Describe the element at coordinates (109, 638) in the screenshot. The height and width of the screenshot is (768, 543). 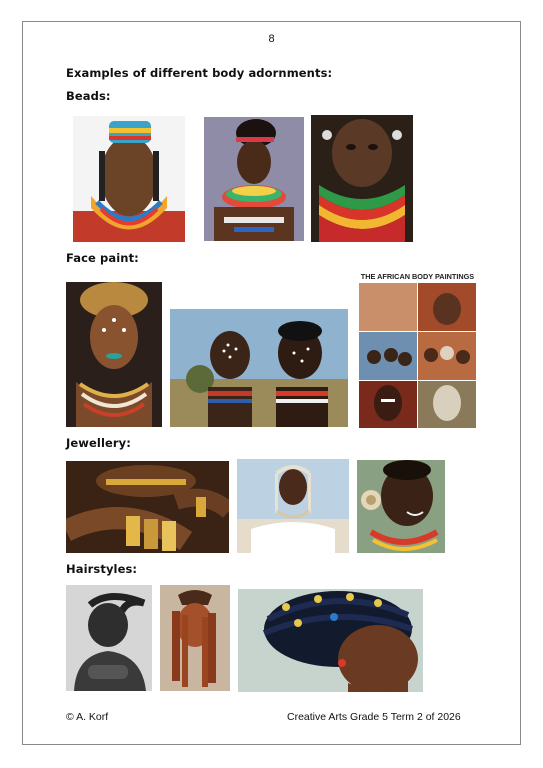
I see `hairstyles-photo-bw-man` at that location.